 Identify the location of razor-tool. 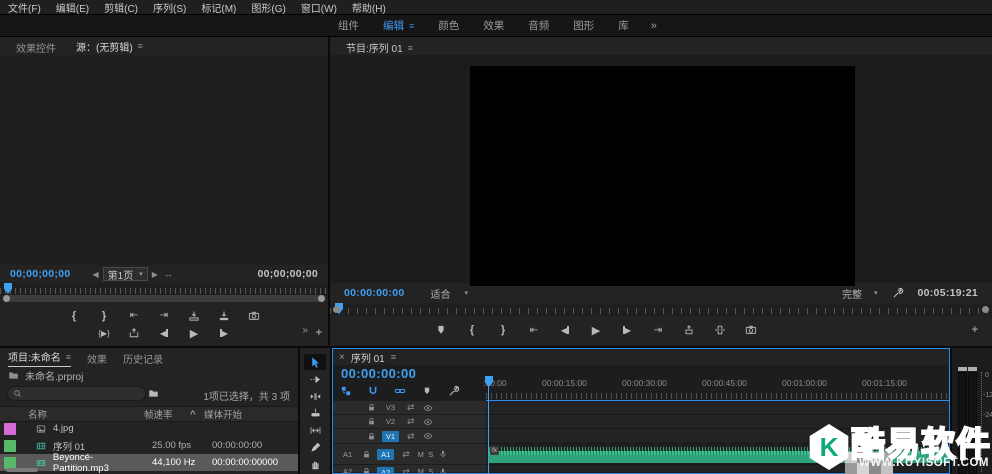
(315, 413).